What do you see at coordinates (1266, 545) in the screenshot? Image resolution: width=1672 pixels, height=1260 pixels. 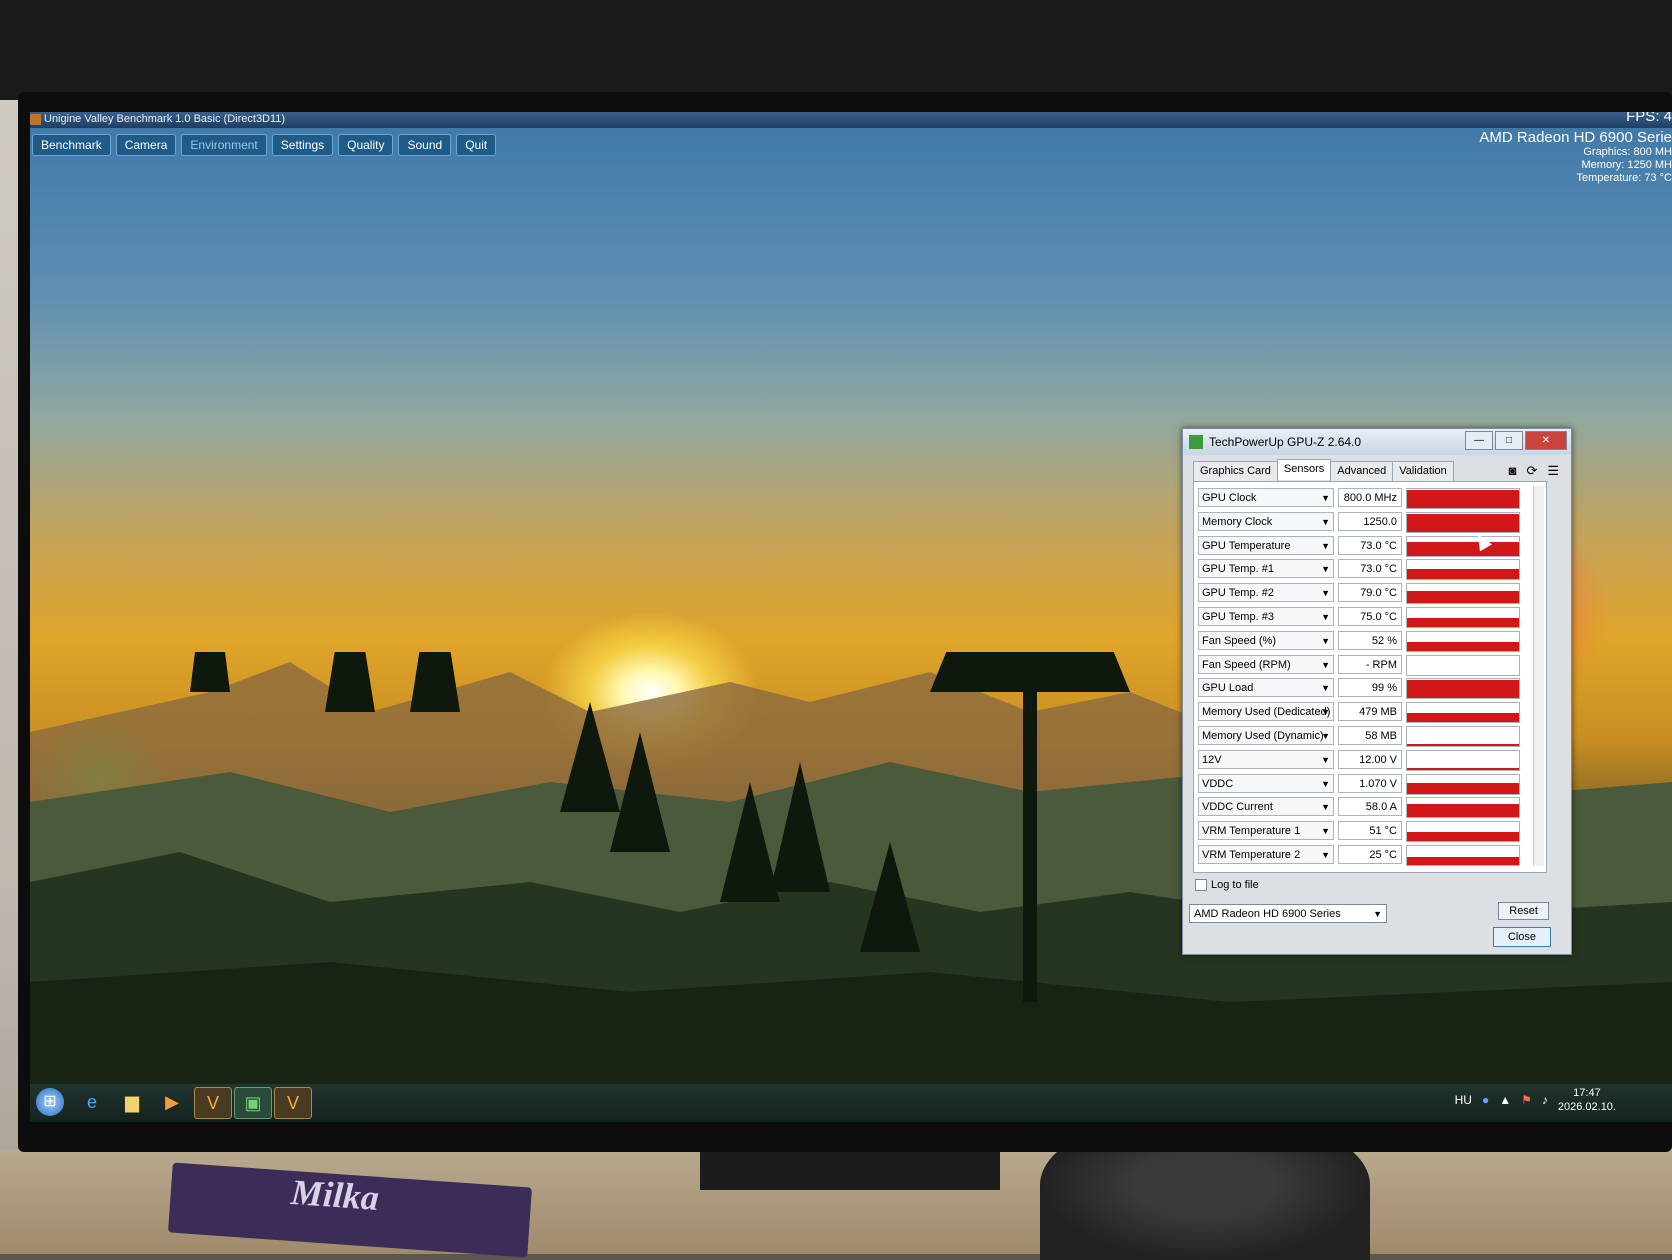 I see `sensor-name-select: GPU Temperature ▼` at bounding box center [1266, 545].